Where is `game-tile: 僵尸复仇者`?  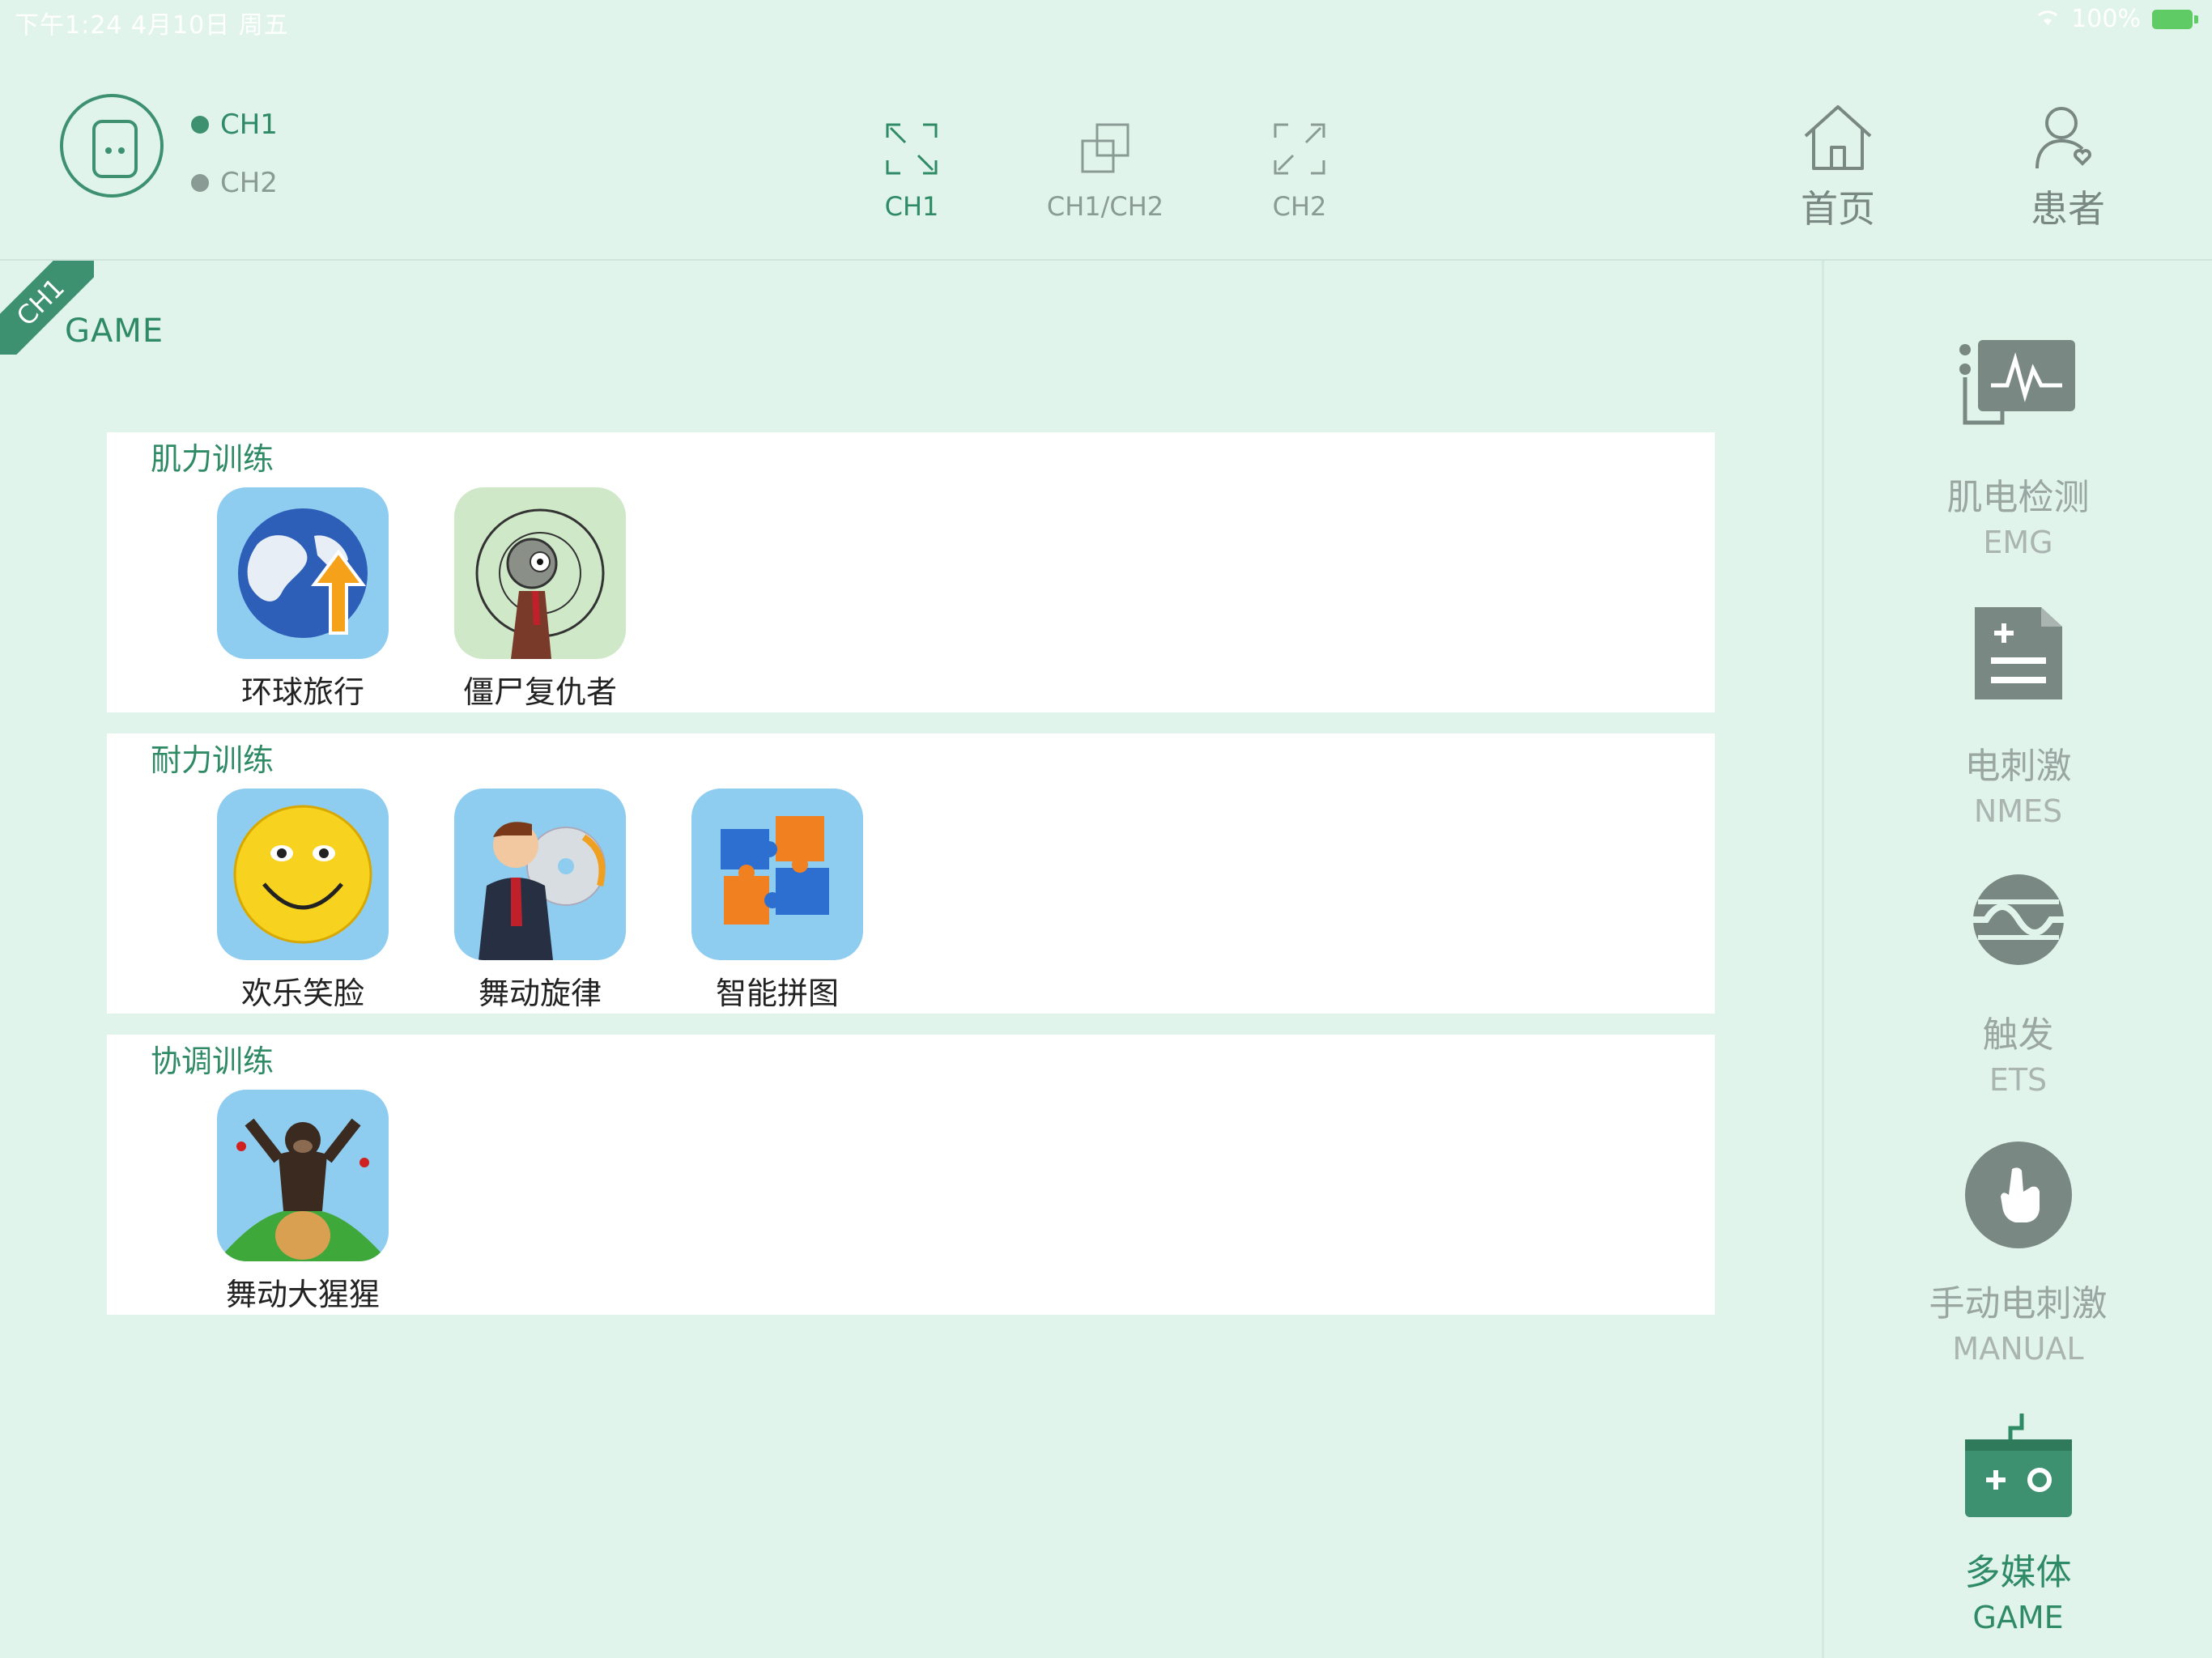 game-tile: 僵尸复仇者 is located at coordinates (540, 599).